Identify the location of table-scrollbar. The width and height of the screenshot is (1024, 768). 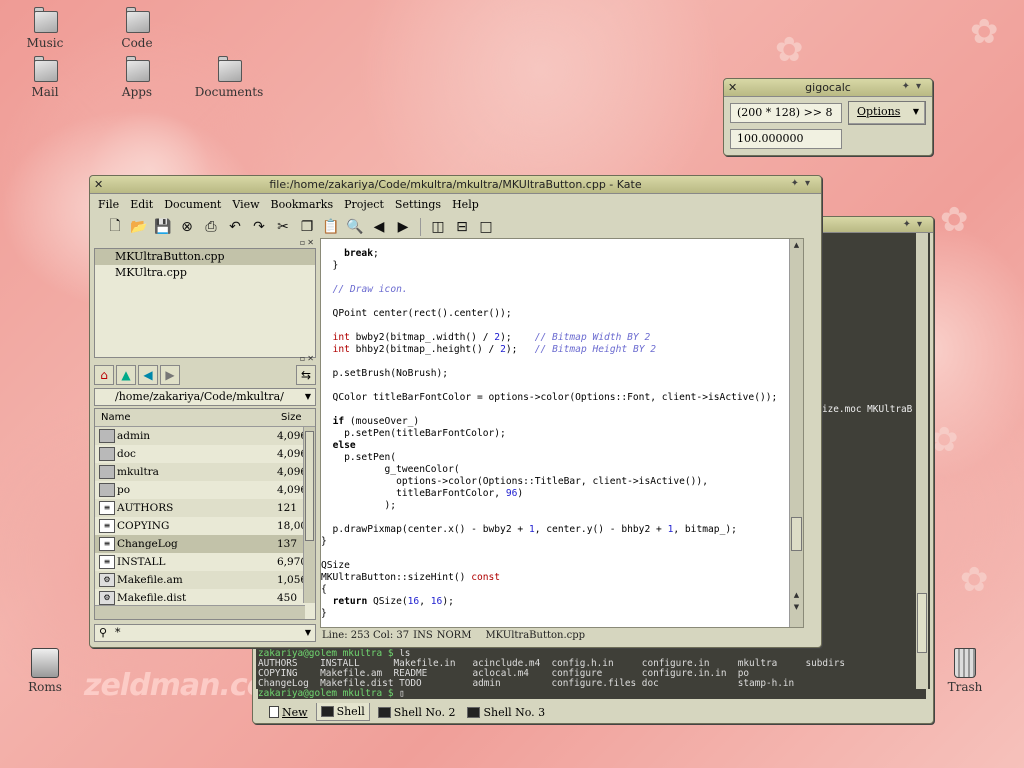
(309, 515).